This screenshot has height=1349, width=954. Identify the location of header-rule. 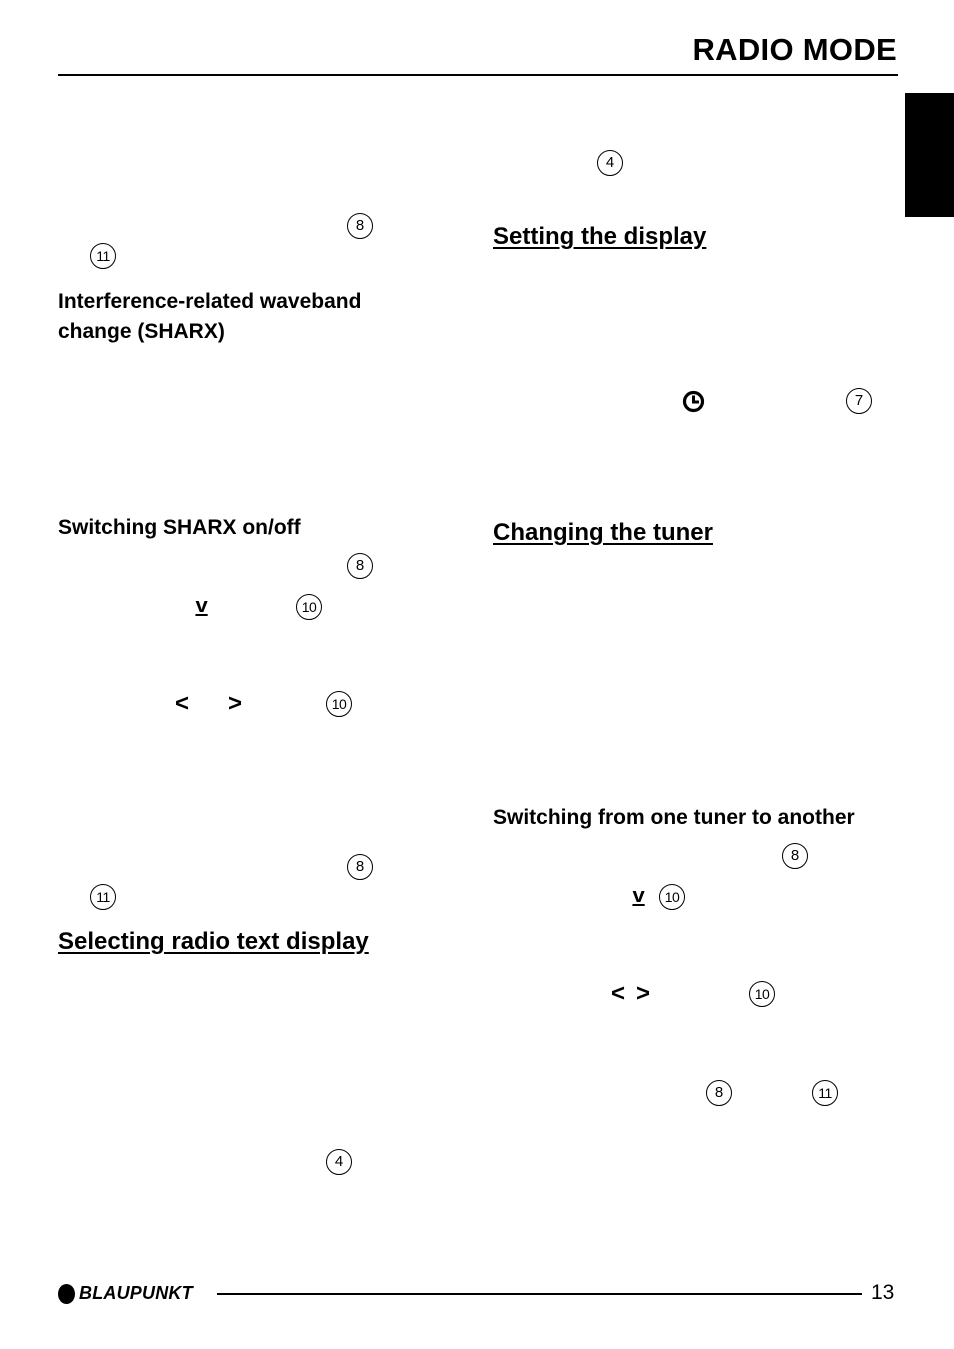
(478, 75).